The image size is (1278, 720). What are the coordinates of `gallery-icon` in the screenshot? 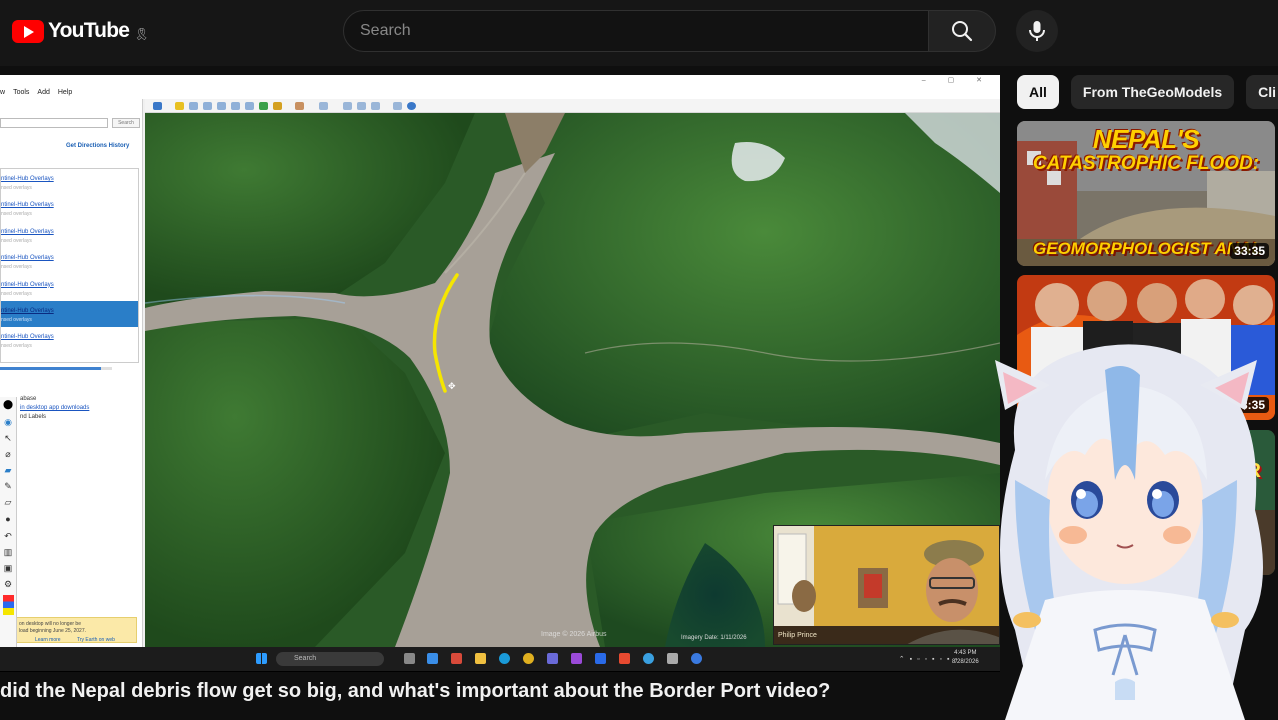 It's located at (397, 106).